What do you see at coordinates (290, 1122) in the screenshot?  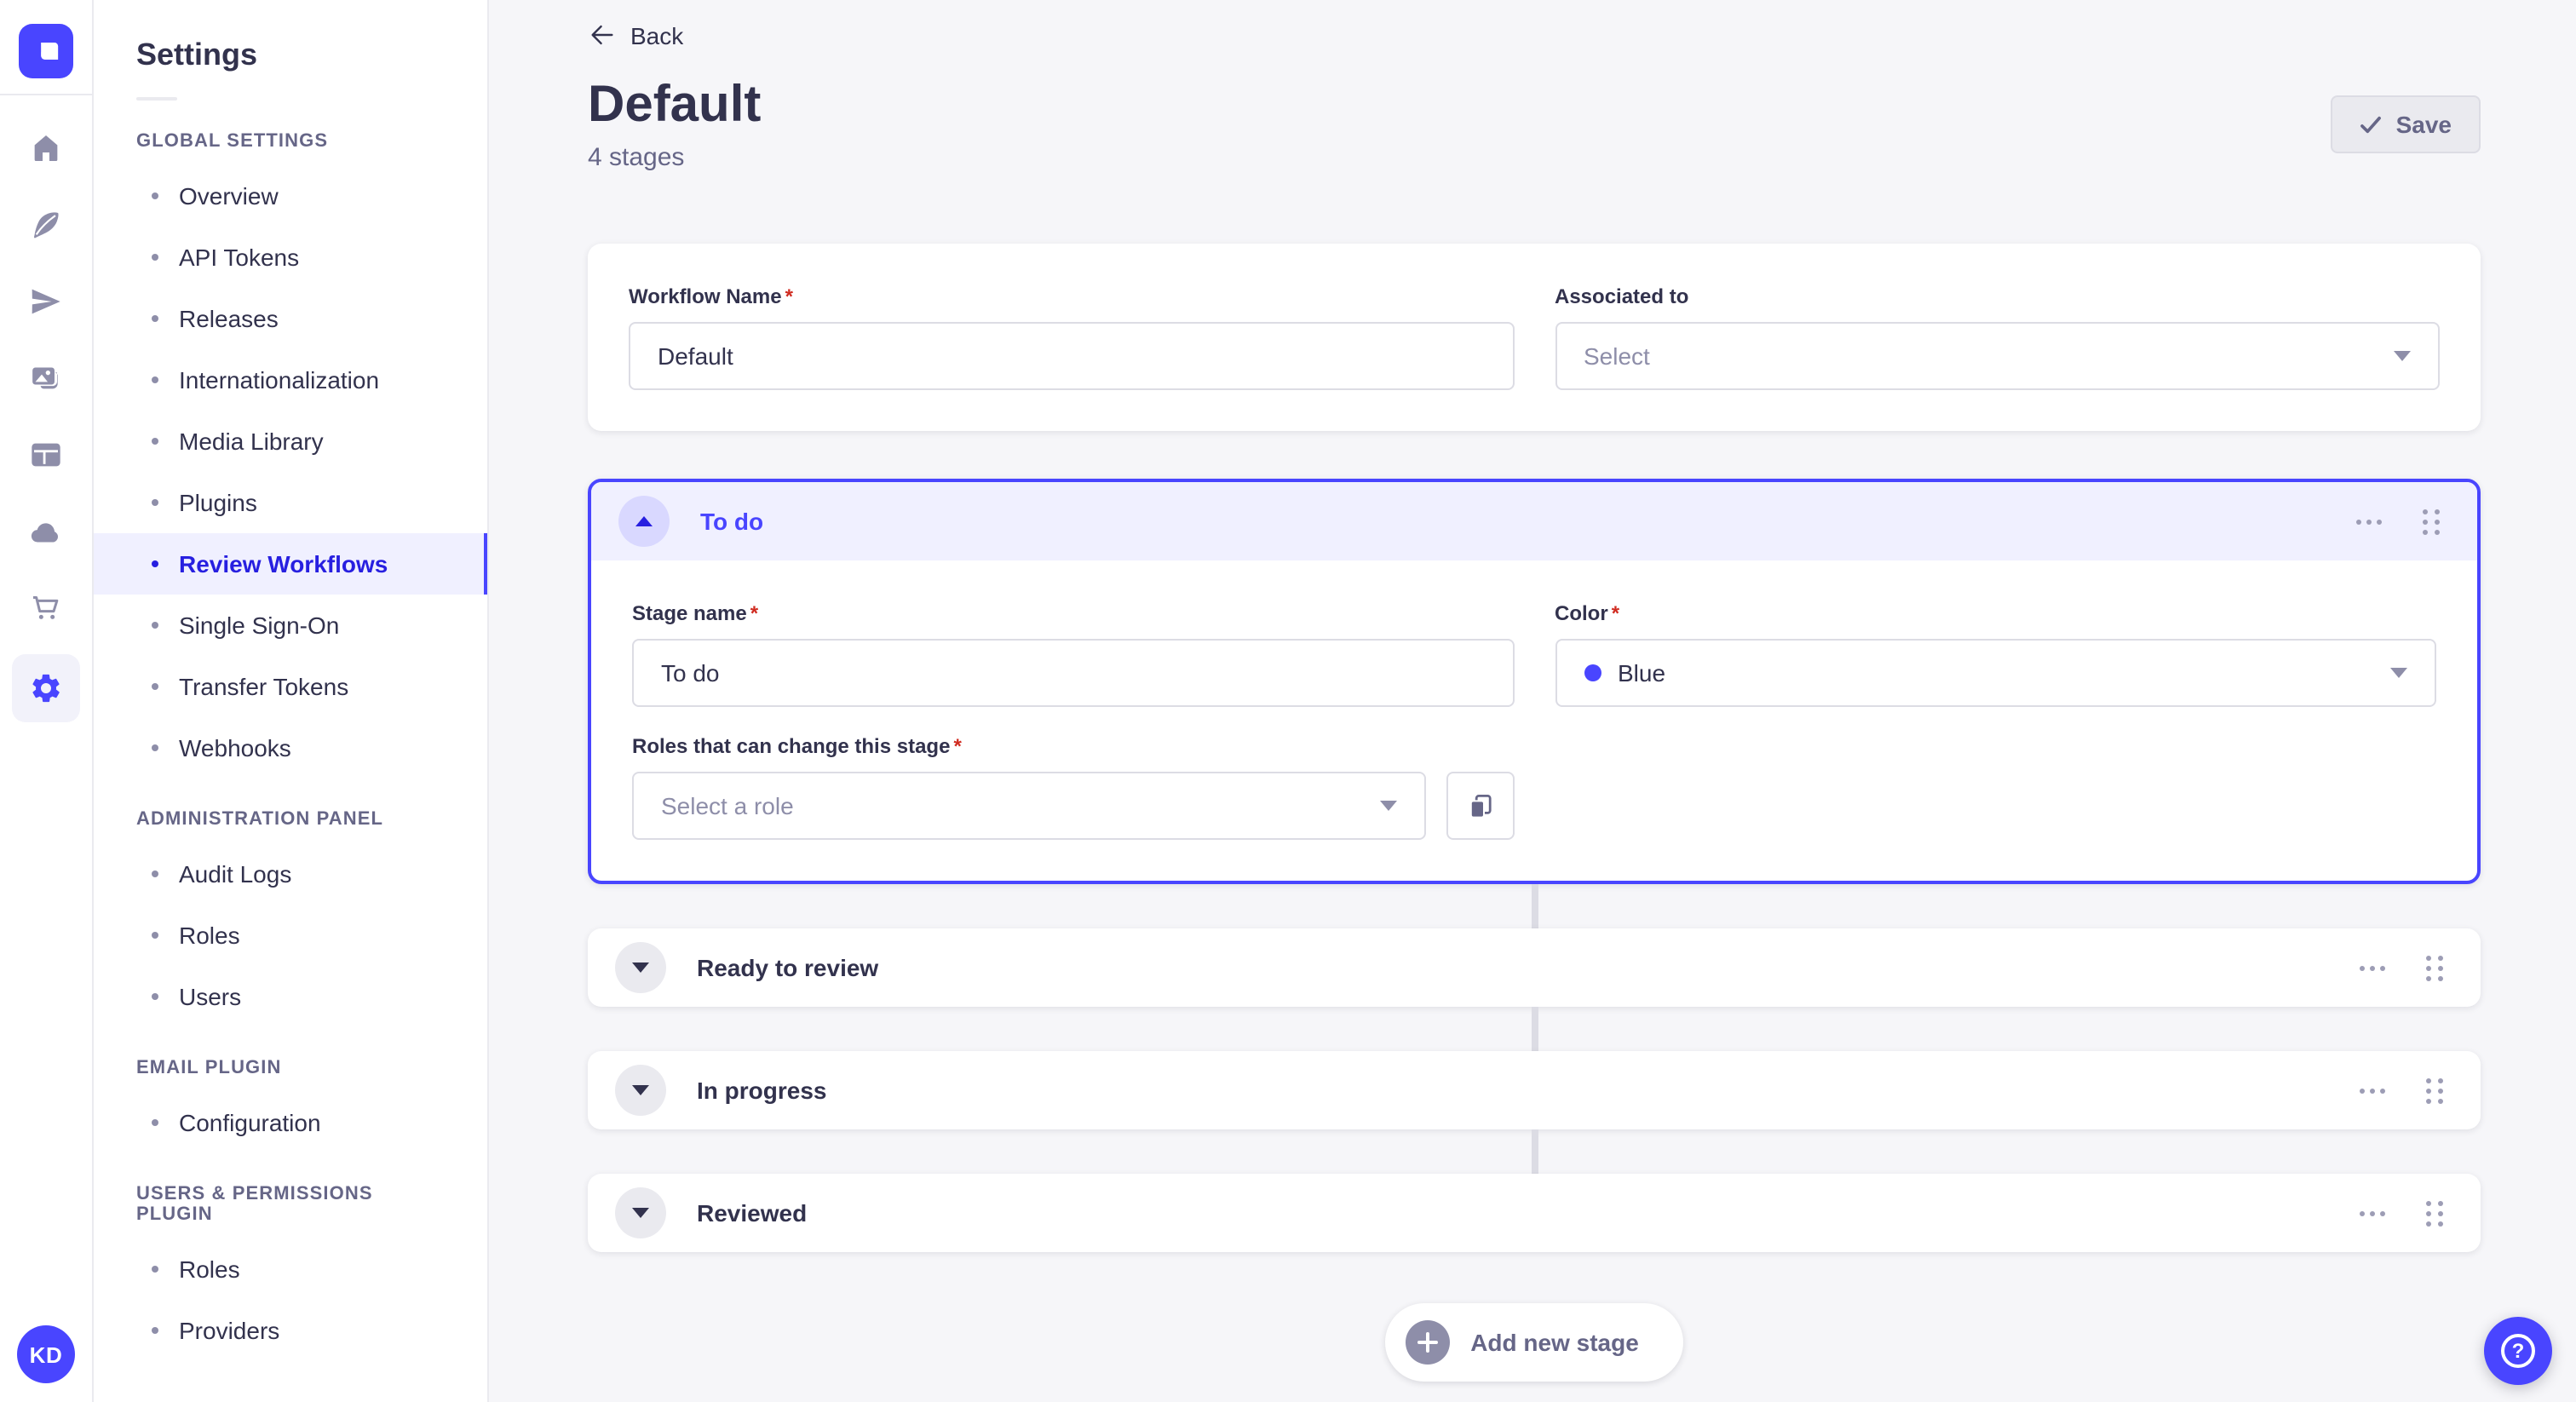 I see `sidenav-item-email-configuration: Configuration` at bounding box center [290, 1122].